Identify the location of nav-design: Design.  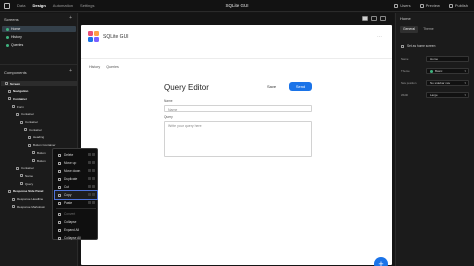
(38, 5).